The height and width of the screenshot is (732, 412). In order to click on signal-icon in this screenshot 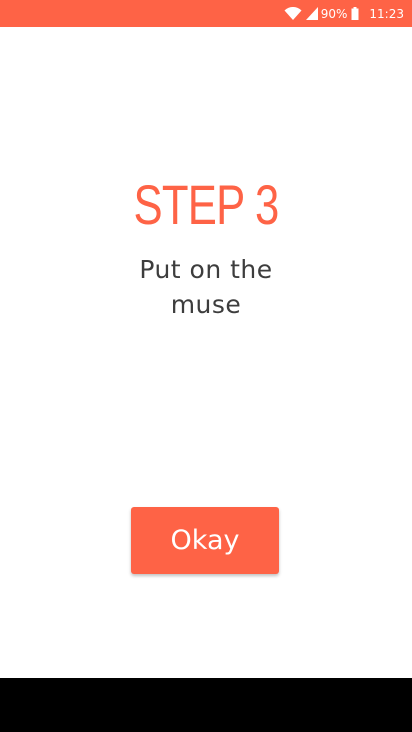, I will do `click(311, 13)`.